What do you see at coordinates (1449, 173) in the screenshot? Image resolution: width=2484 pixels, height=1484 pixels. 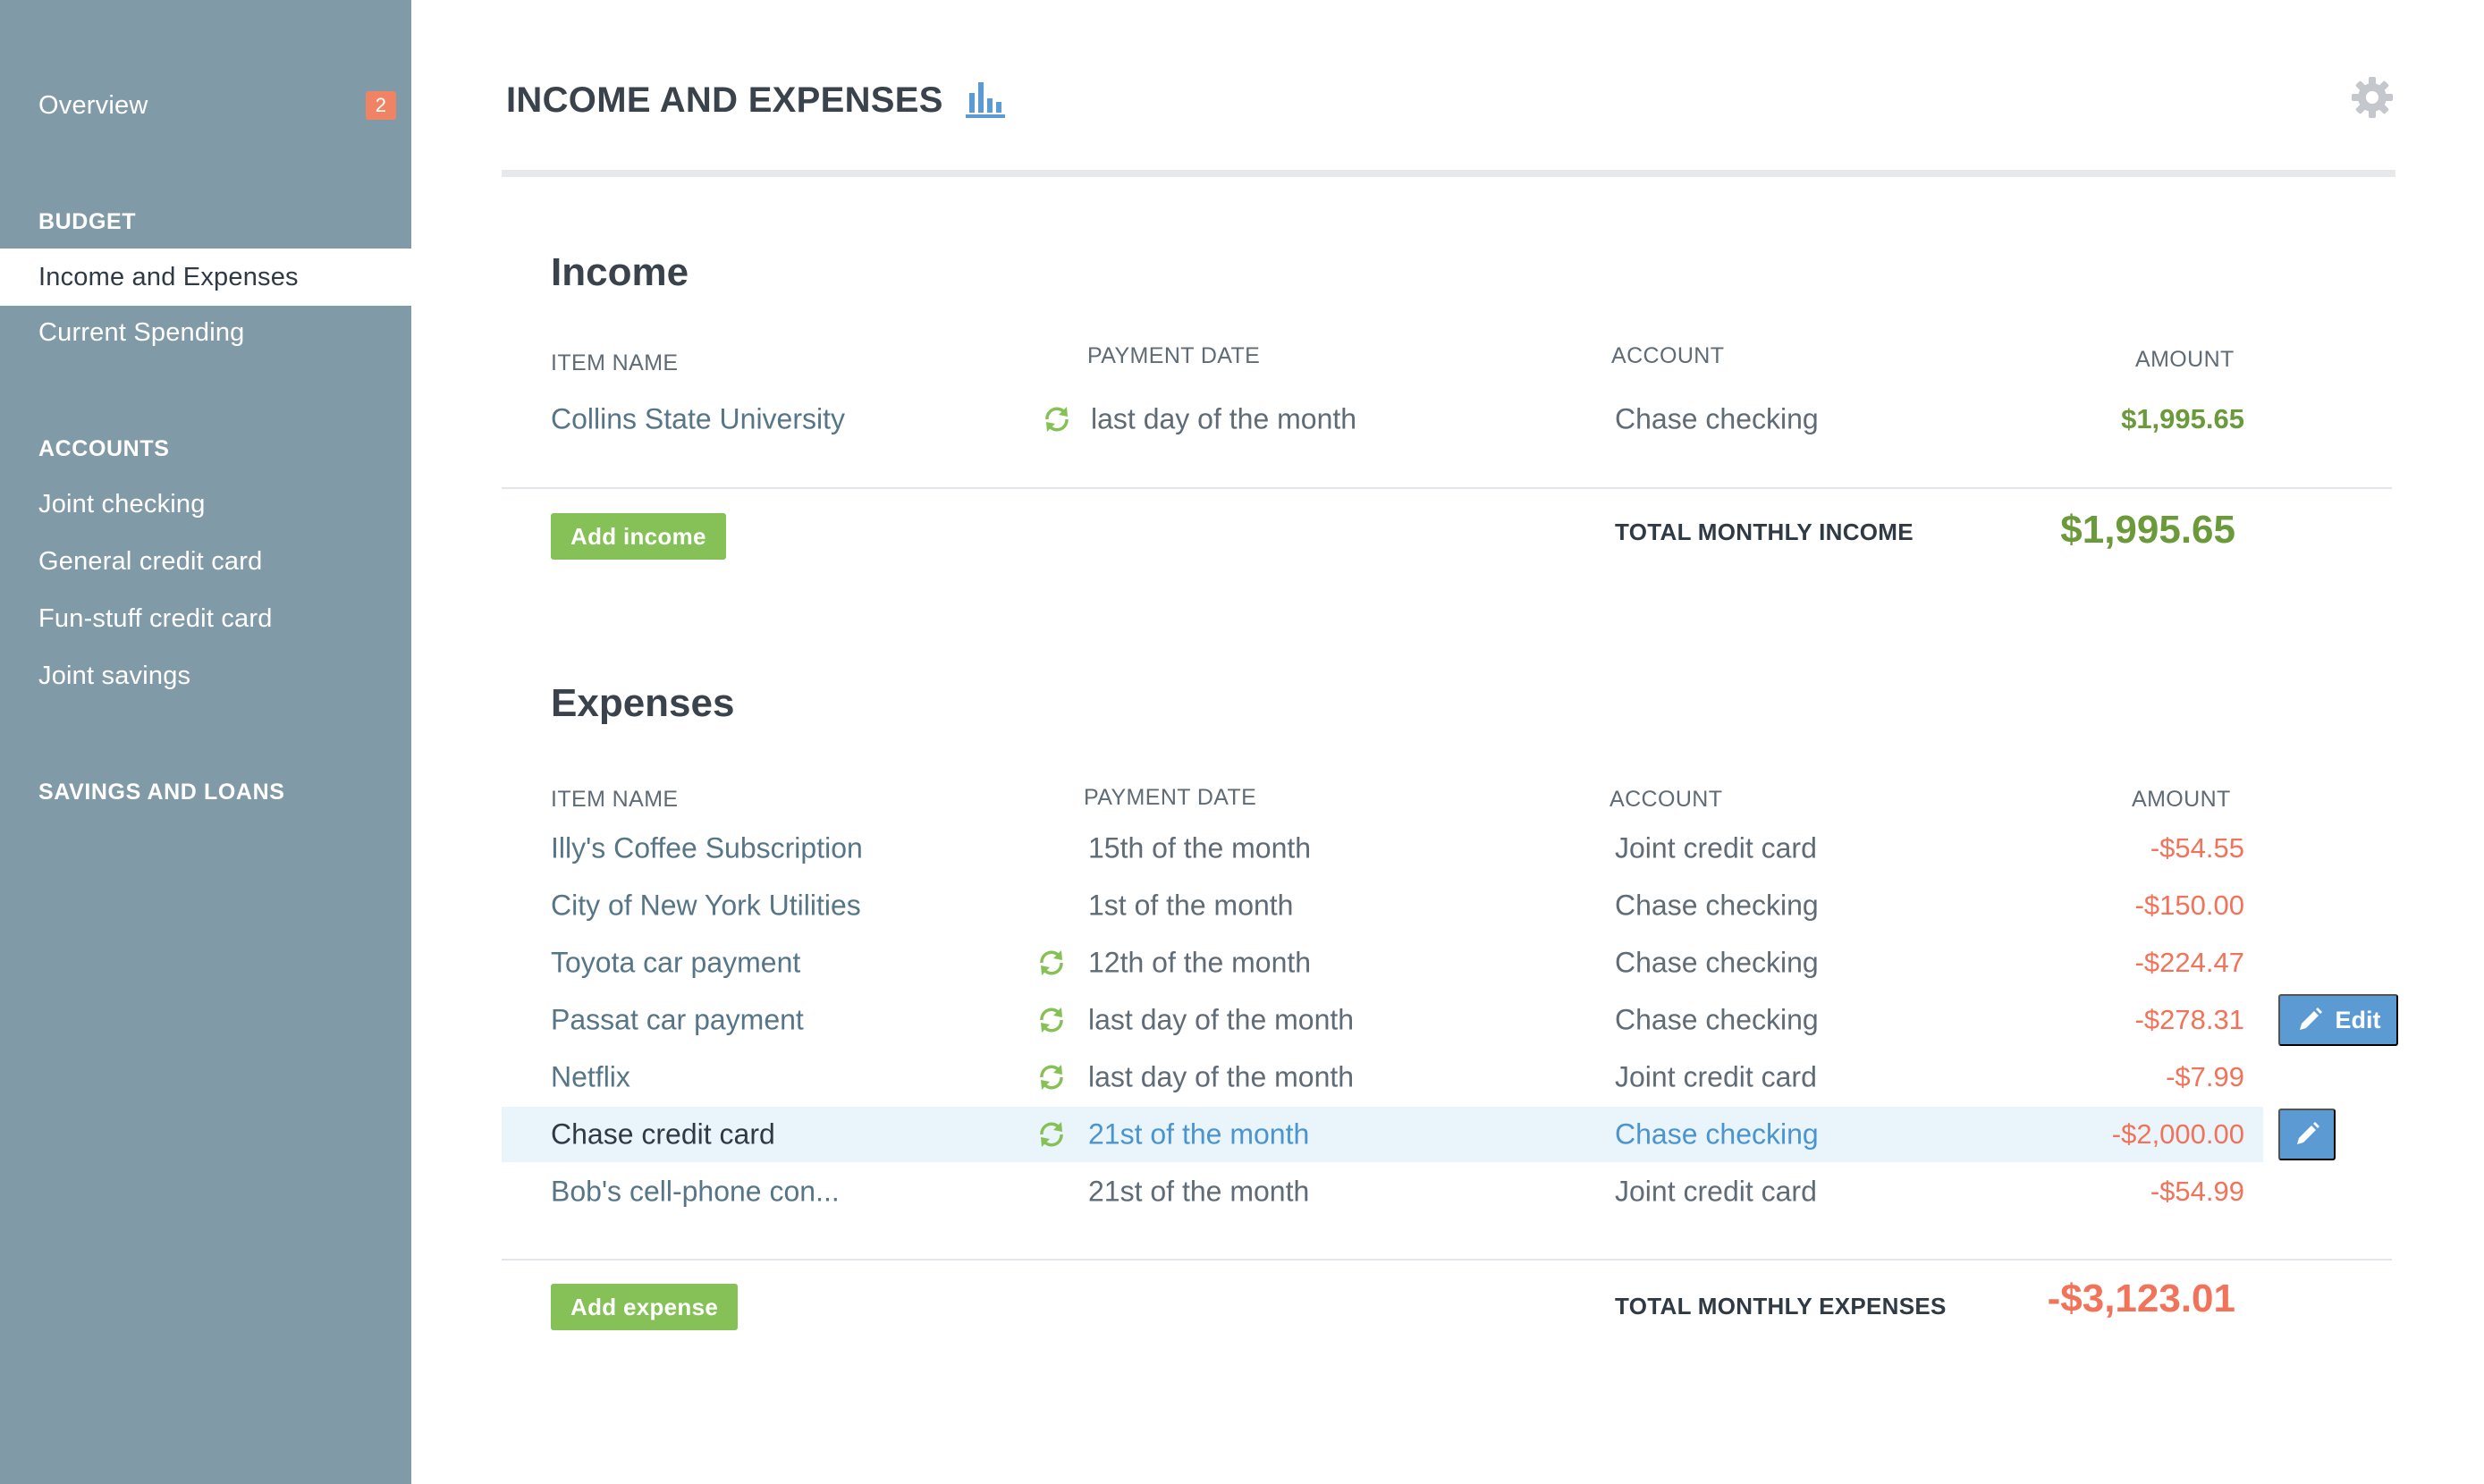 I see `header-divider` at bounding box center [1449, 173].